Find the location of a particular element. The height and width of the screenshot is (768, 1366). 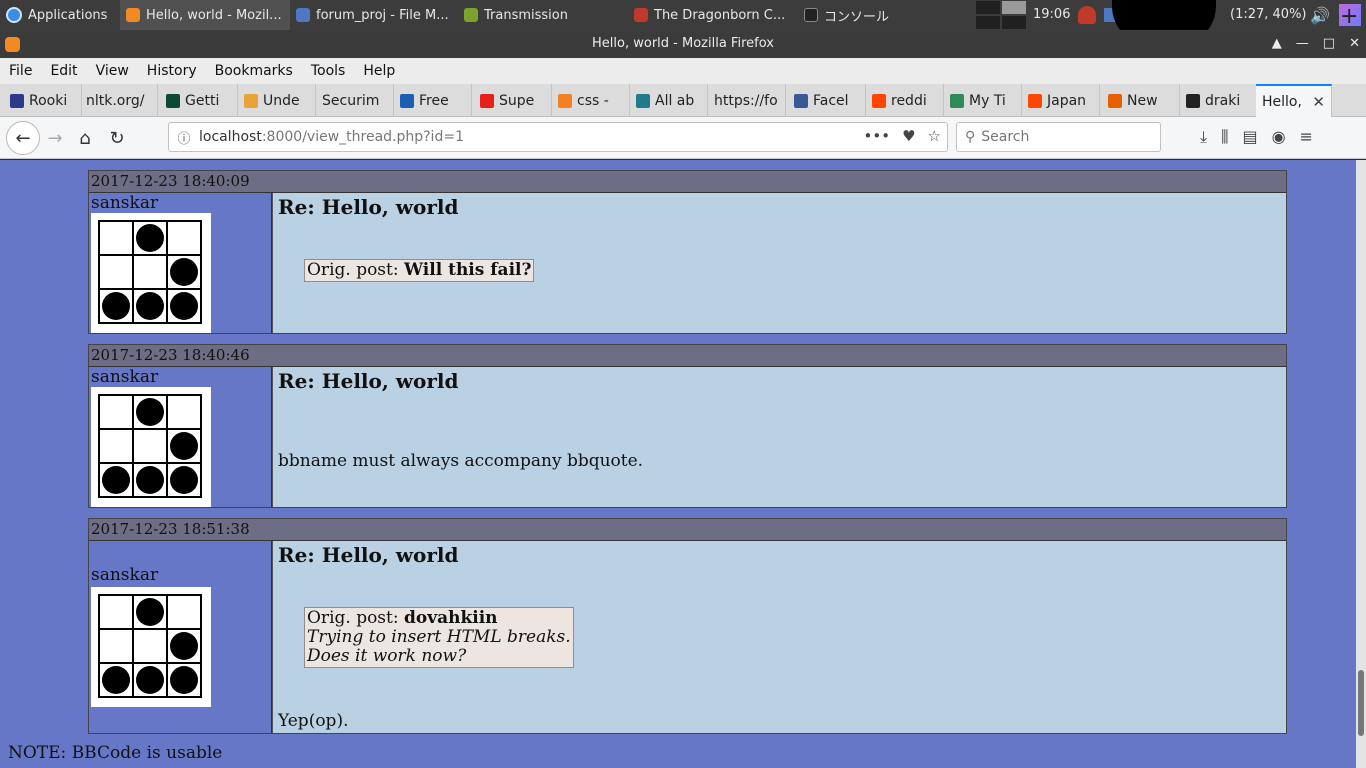

tab-label: Japan is located at coordinates (1067, 100).